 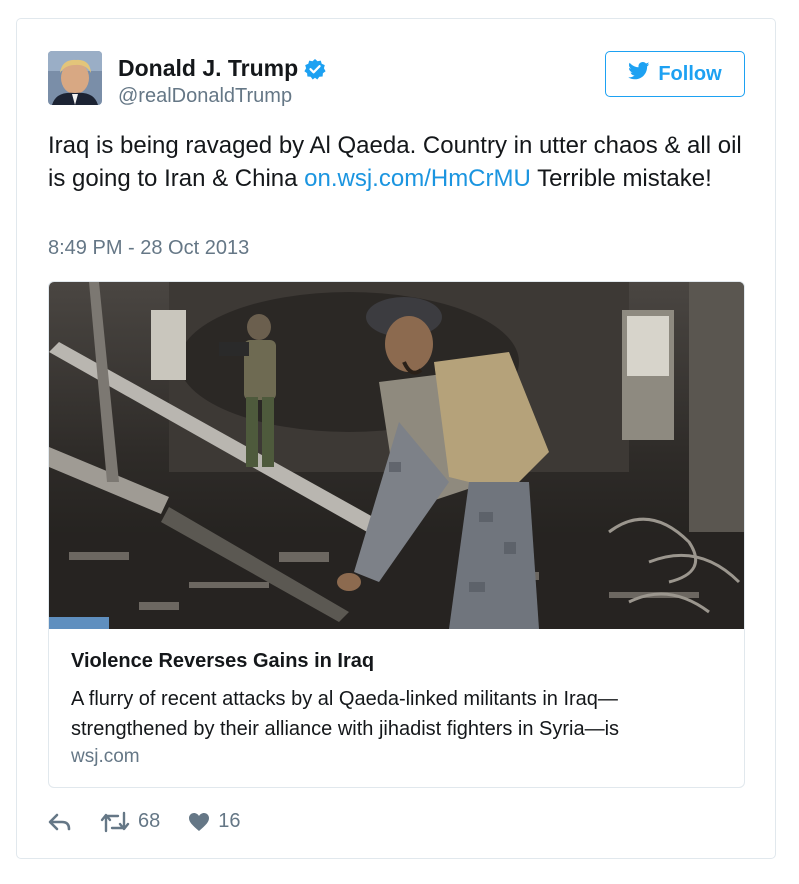 What do you see at coordinates (205, 96) in the screenshot?
I see `author-handle: @realDonaldTrump` at bounding box center [205, 96].